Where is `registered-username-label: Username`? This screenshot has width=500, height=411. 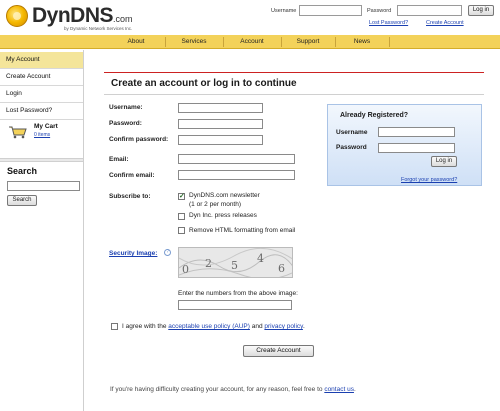
registered-username-label: Username is located at coordinates (352, 132).